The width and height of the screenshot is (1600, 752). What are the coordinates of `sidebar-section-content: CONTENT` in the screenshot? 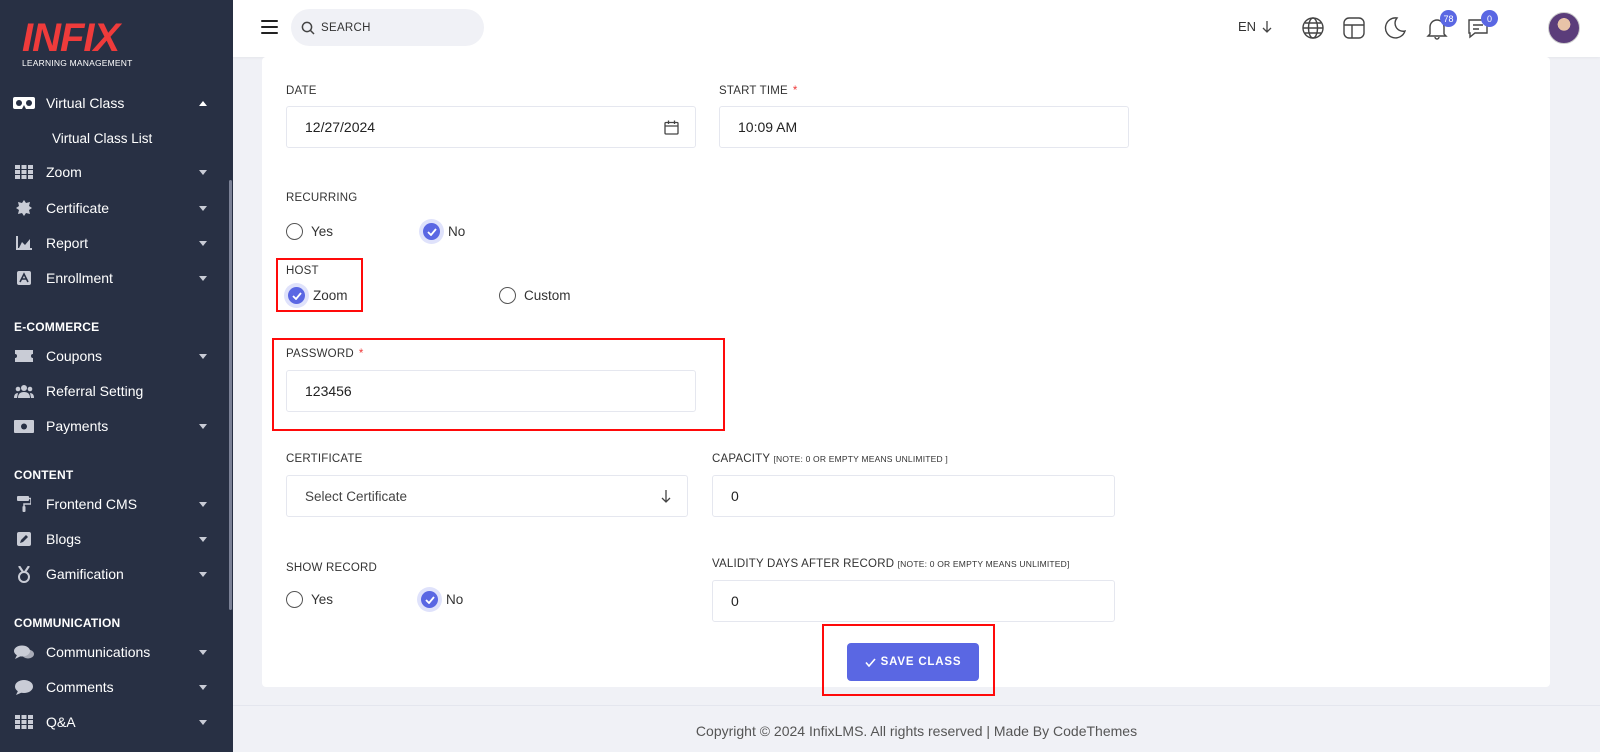 It's located at (44, 475).